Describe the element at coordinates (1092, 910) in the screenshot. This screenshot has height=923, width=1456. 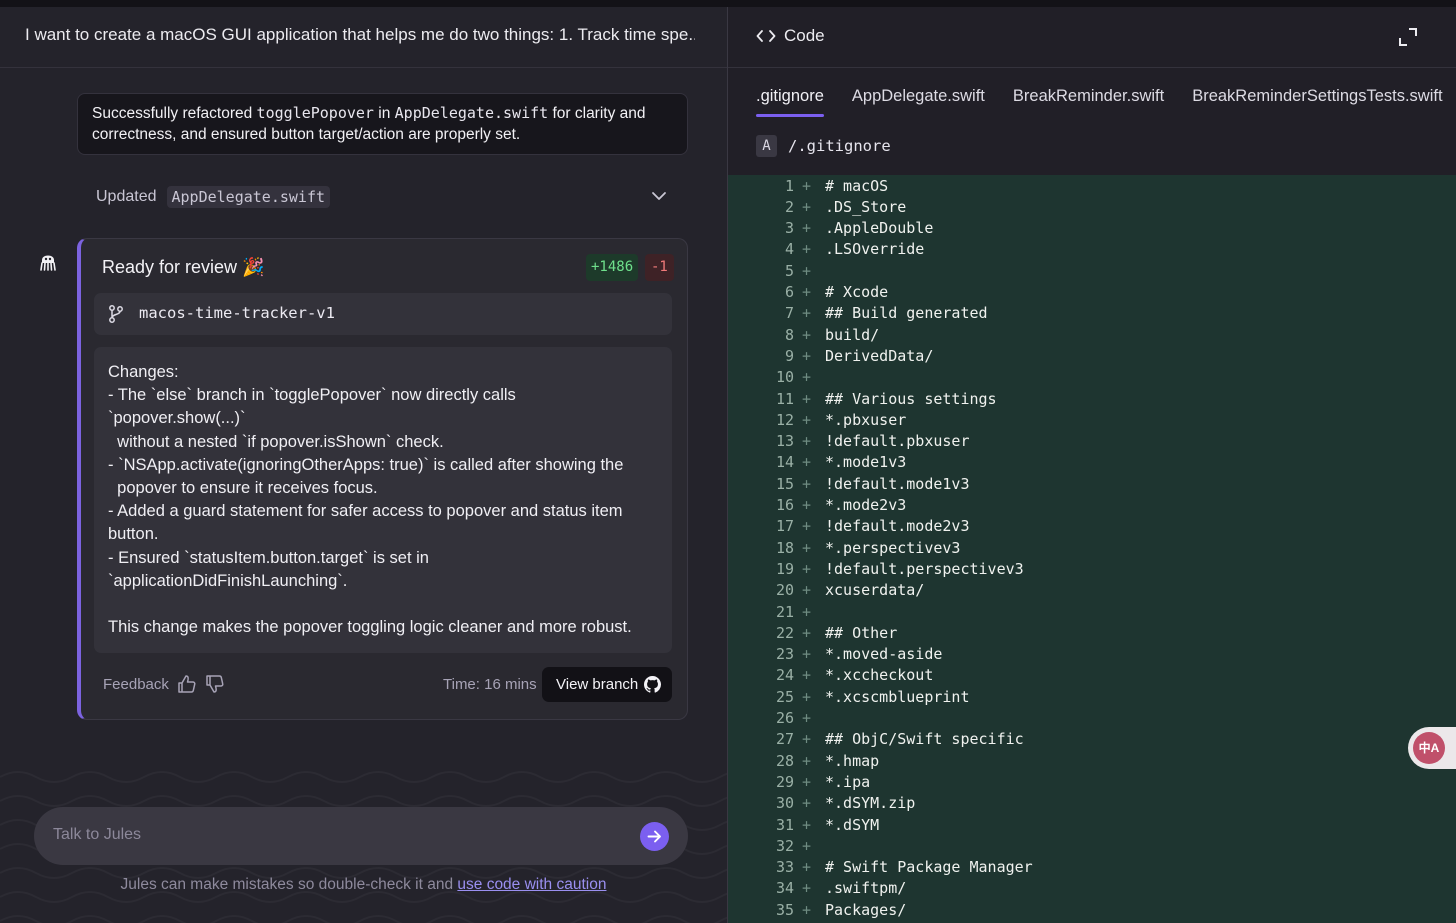
I see `code-line: 35 + Packages/` at that location.